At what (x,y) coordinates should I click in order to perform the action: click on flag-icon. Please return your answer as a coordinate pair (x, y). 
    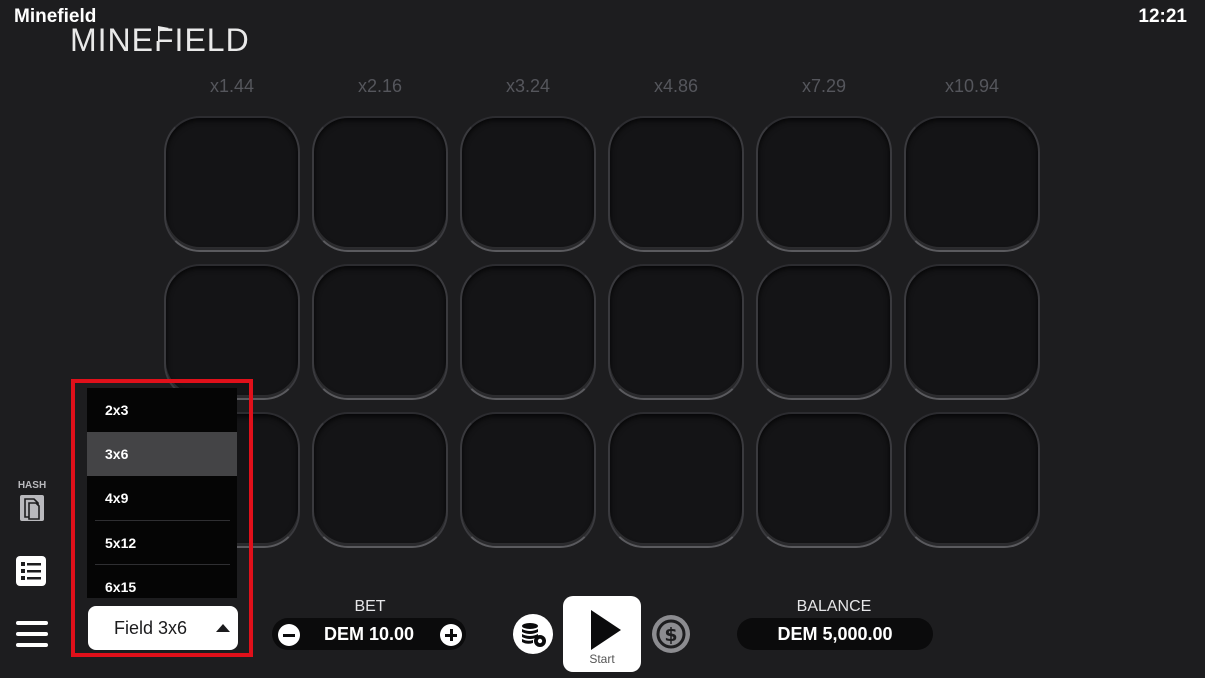
    Looking at the image, I should click on (162, 33).